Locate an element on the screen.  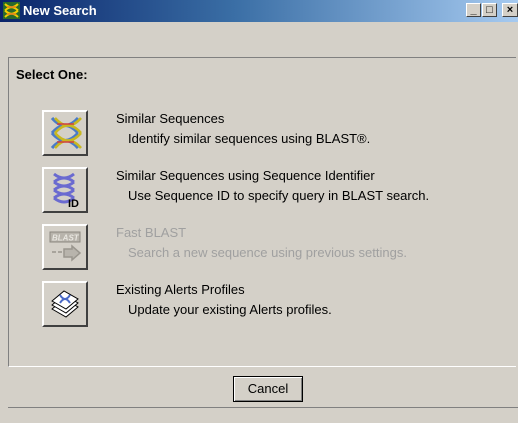
minimize-icon: _ is located at coordinates (473, 10).